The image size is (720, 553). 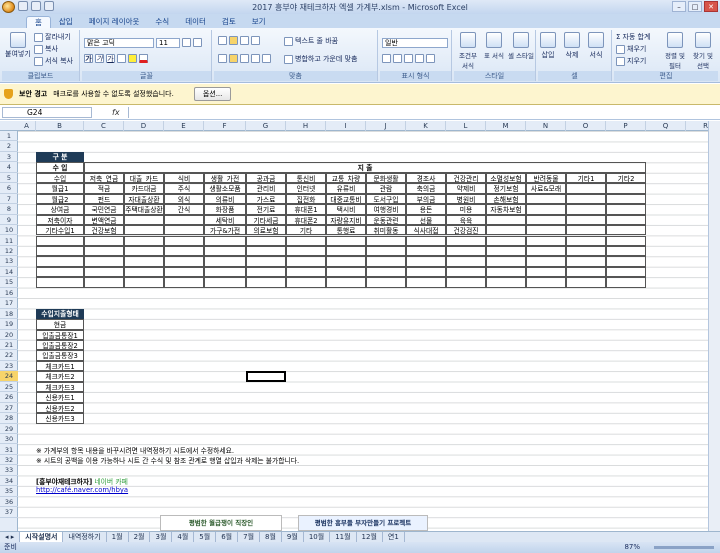 I want to click on italic-icon: 가, so click(x=99, y=58).